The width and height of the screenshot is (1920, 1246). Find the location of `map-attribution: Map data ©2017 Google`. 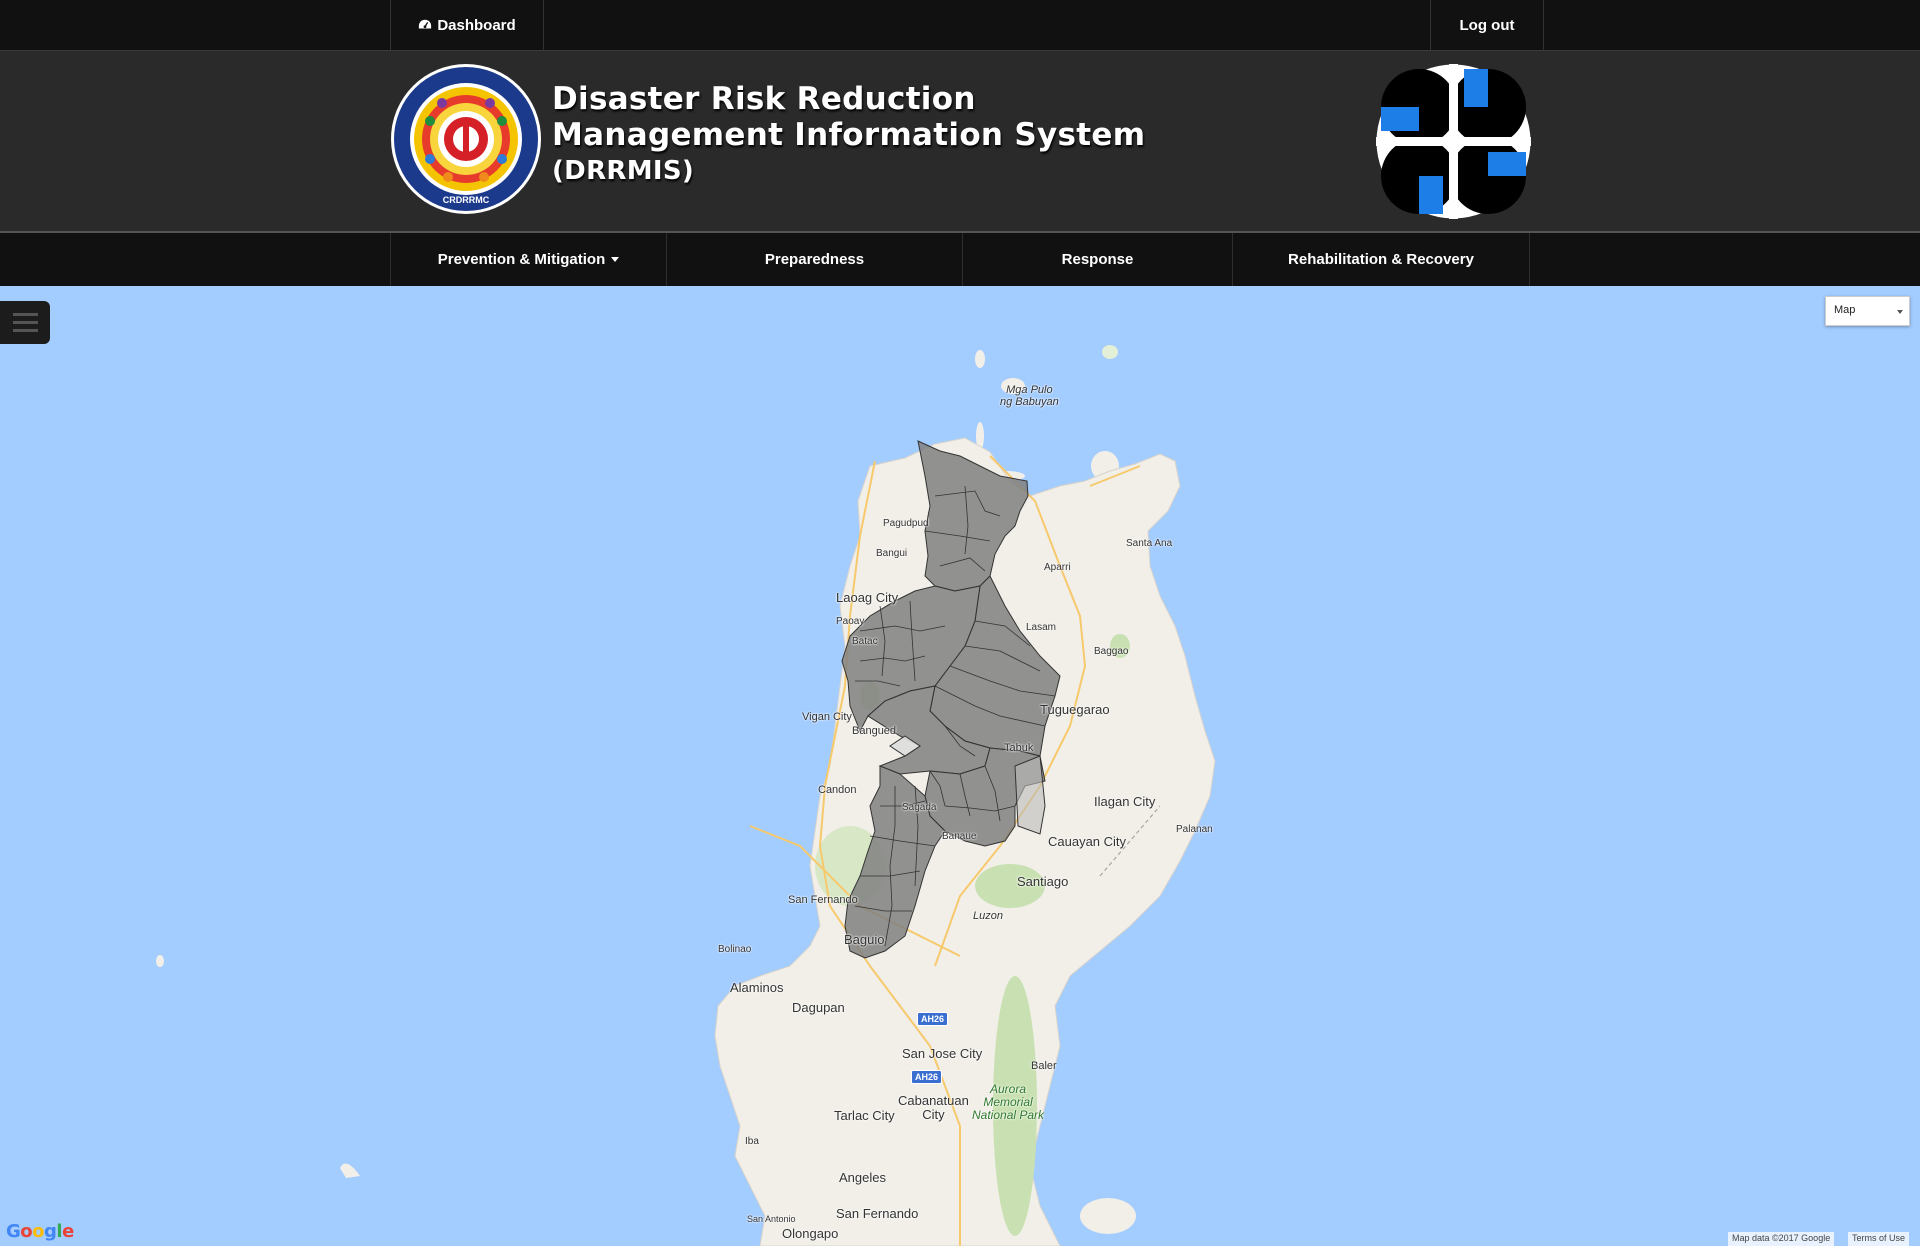

map-attribution: Map data ©2017 Google is located at coordinates (1781, 1239).